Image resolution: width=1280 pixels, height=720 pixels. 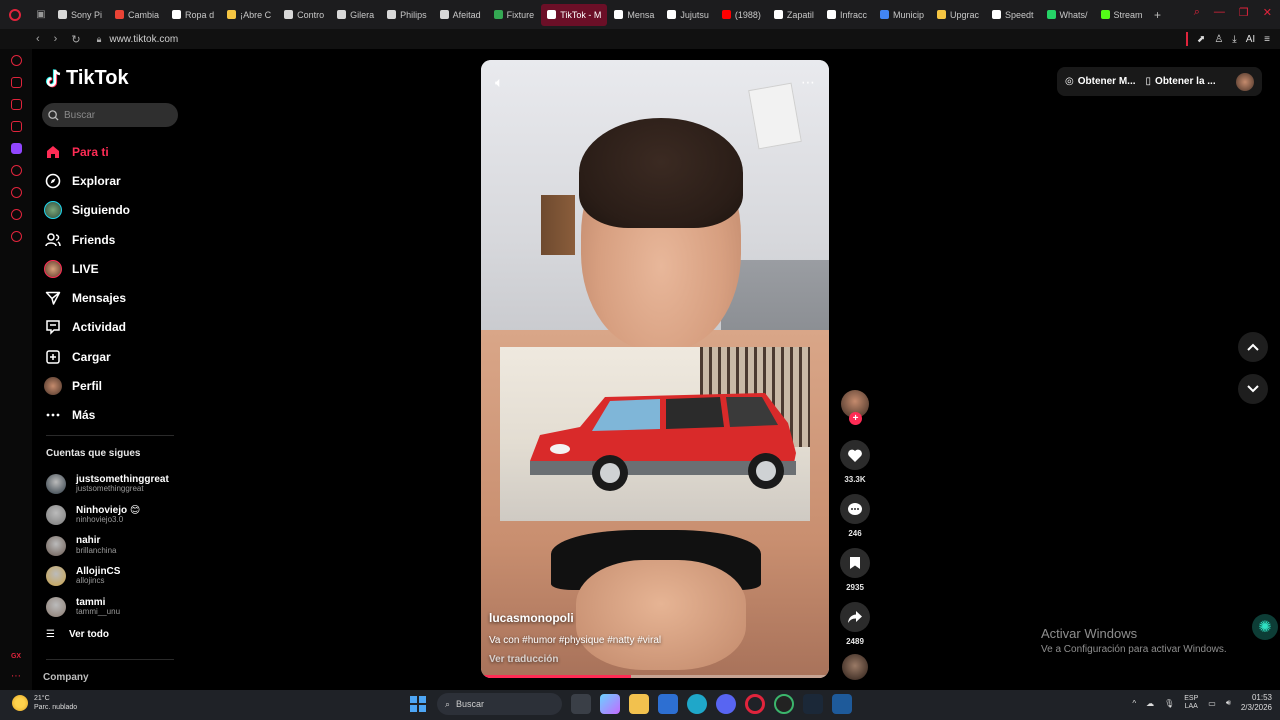 I want to click on comment-action: 246, so click(x=855, y=516).